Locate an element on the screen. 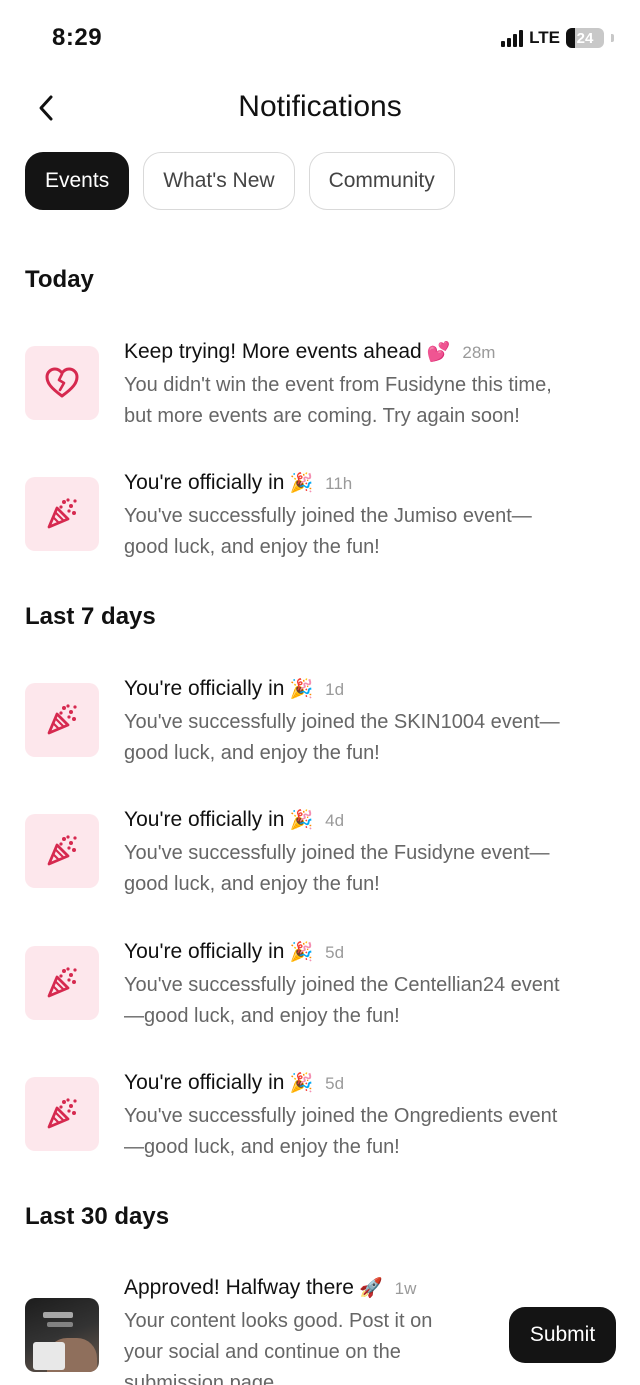 Image resolution: width=640 pixels, height=1385 pixels. tab-bar: Events What's New Community is located at coordinates (240, 181).